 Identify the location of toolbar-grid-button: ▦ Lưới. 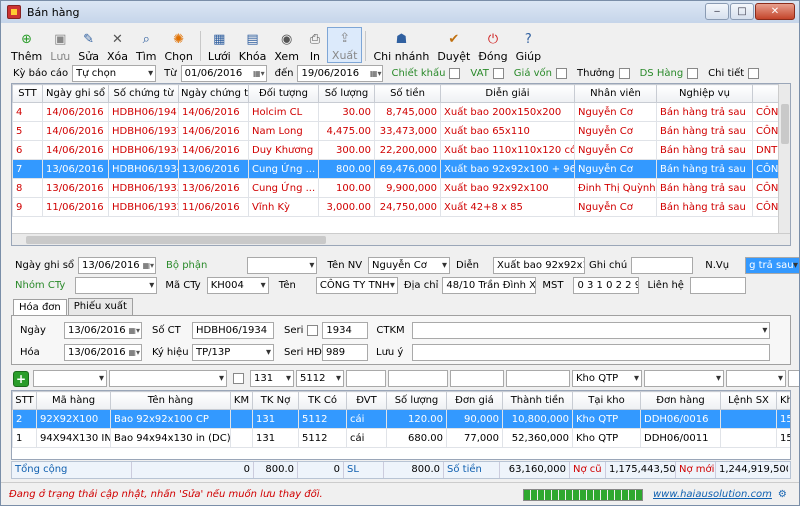
(219, 45).